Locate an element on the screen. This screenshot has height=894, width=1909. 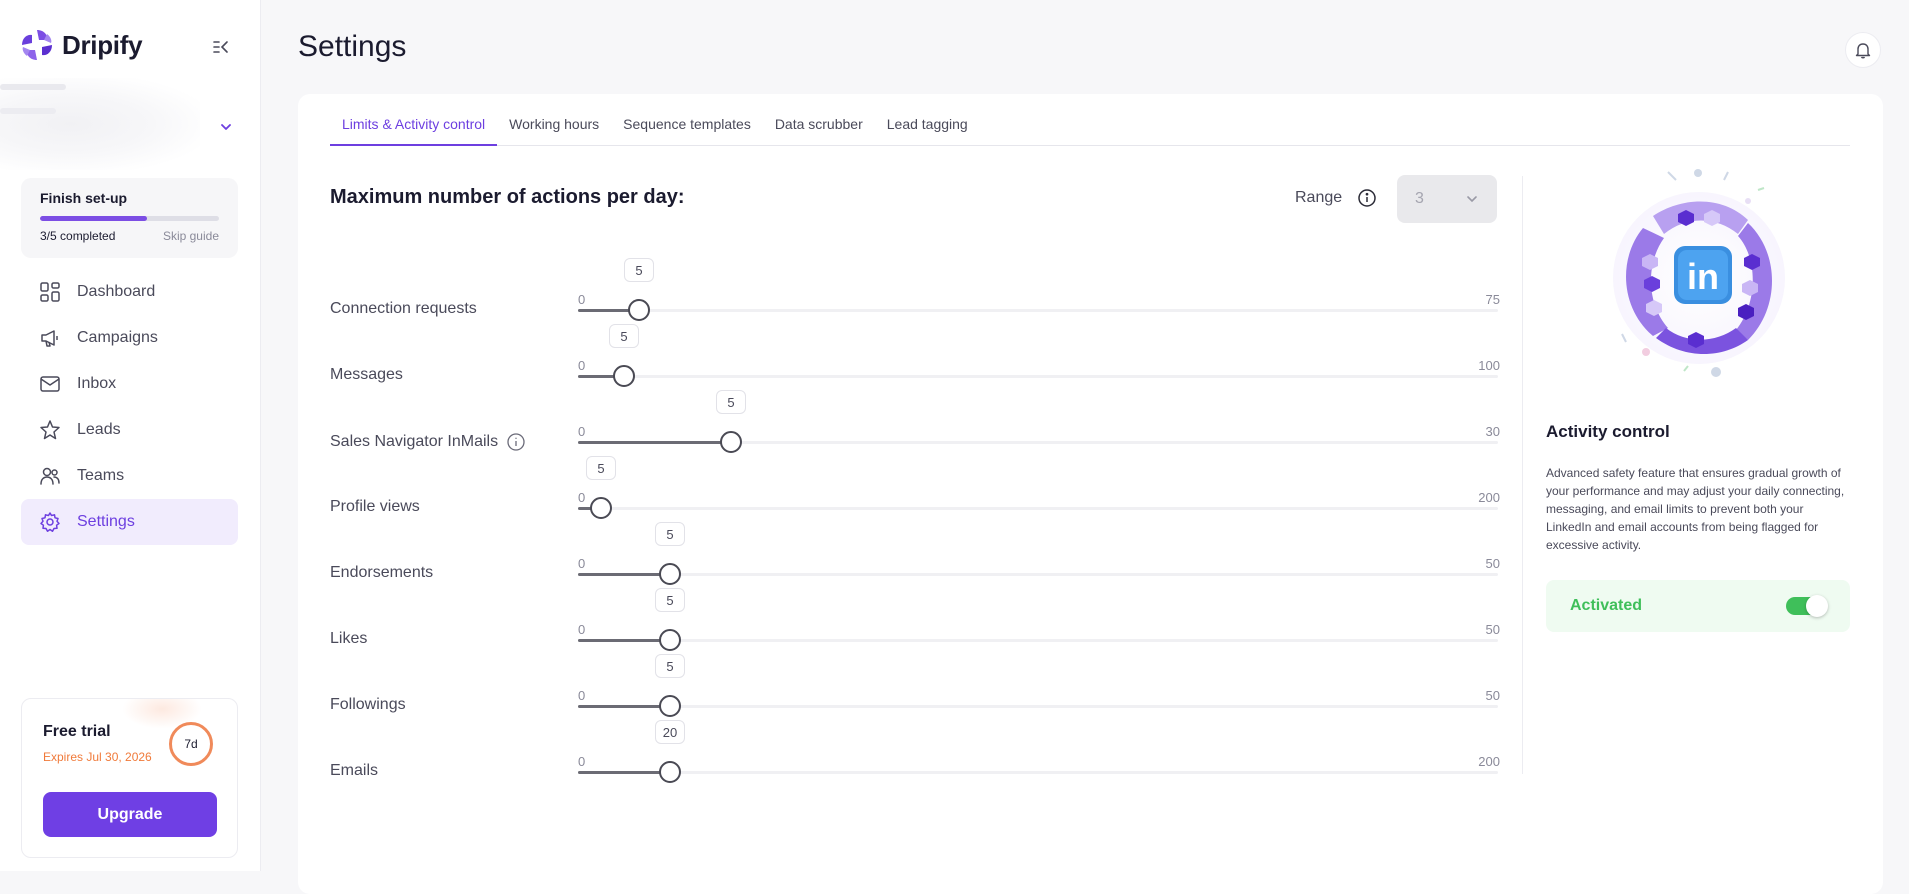
slider-row: Profile views 0 200 5 is located at coordinates (915, 494).